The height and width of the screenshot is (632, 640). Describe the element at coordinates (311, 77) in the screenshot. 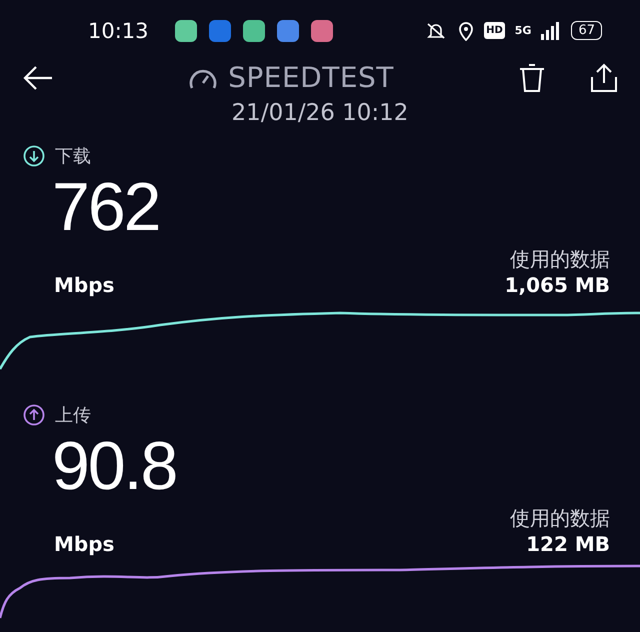

I see `app-title: SPEEDTEST` at that location.